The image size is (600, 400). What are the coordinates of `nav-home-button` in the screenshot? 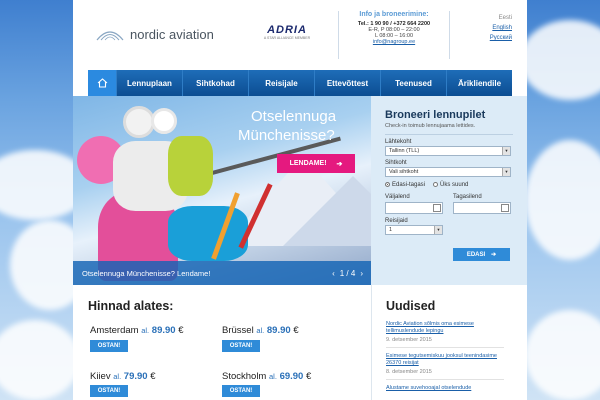 It's located at (102, 83).